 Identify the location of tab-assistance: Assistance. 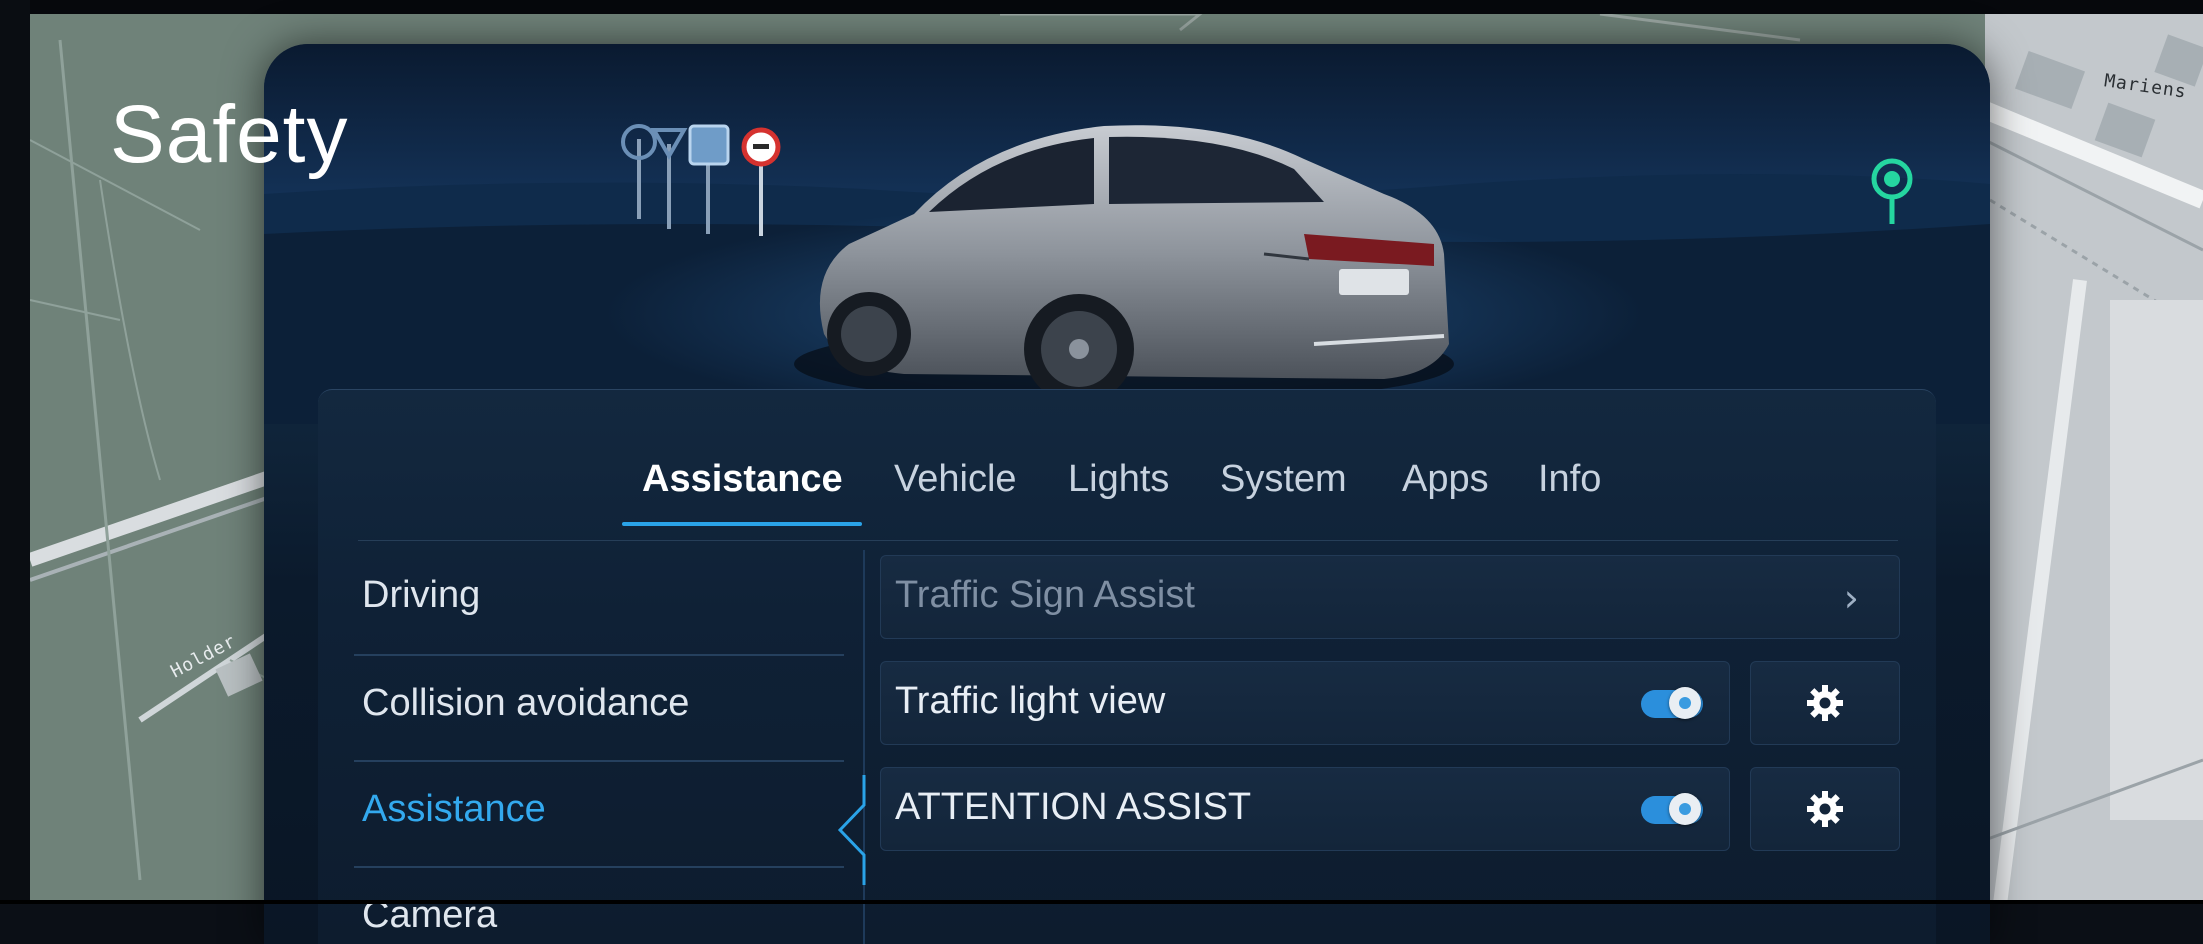
(742, 479).